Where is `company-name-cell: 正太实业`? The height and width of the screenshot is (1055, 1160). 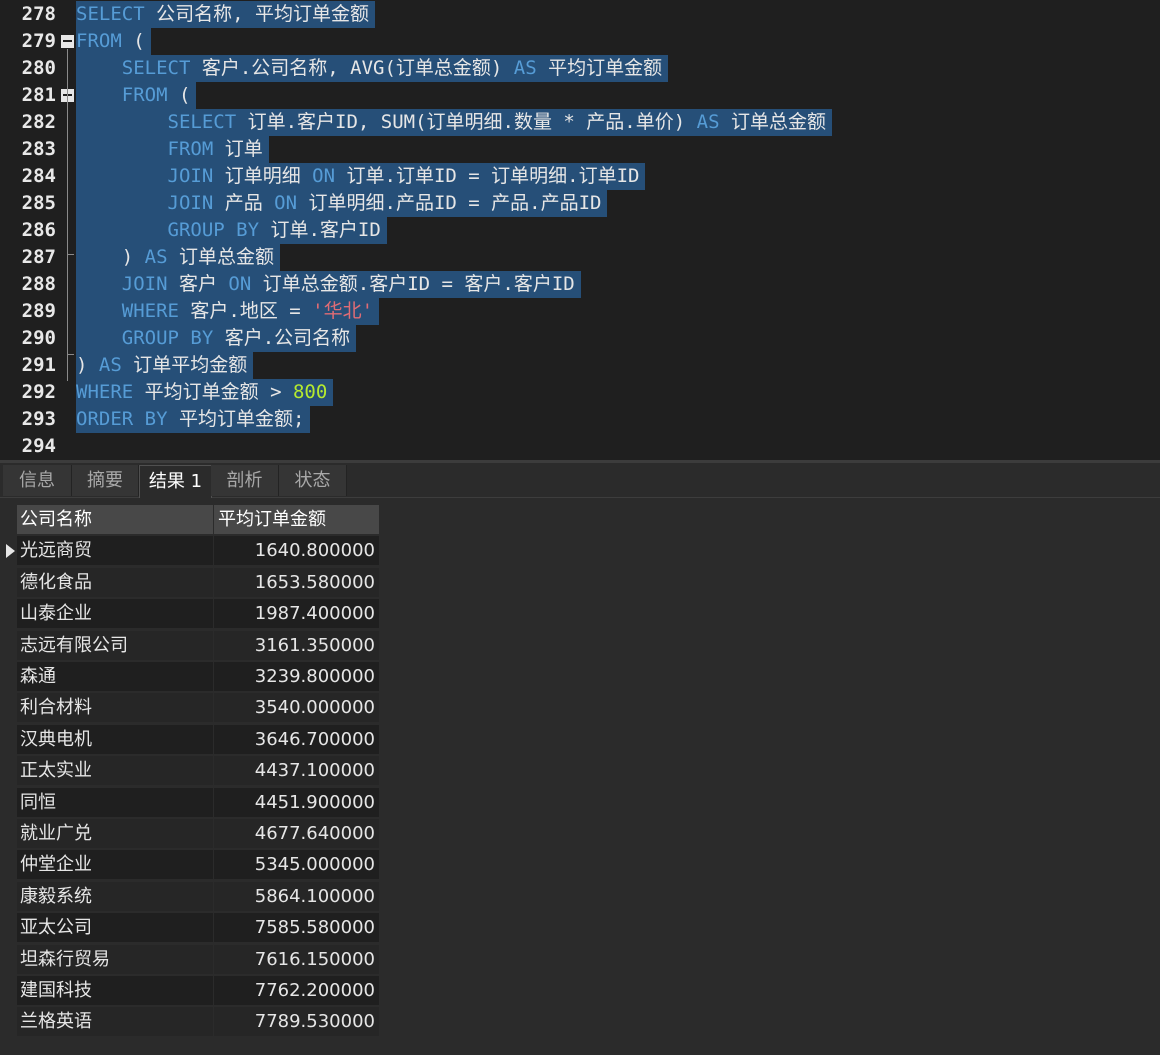 company-name-cell: 正太实业 is located at coordinates (115, 771).